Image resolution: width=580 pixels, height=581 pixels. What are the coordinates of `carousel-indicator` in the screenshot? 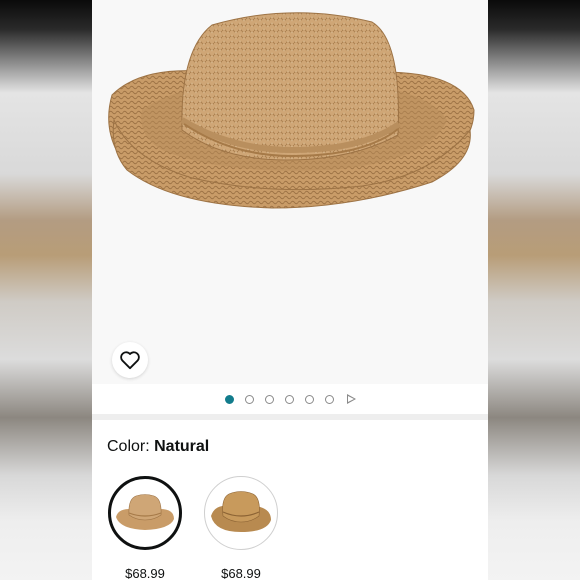 It's located at (290, 399).